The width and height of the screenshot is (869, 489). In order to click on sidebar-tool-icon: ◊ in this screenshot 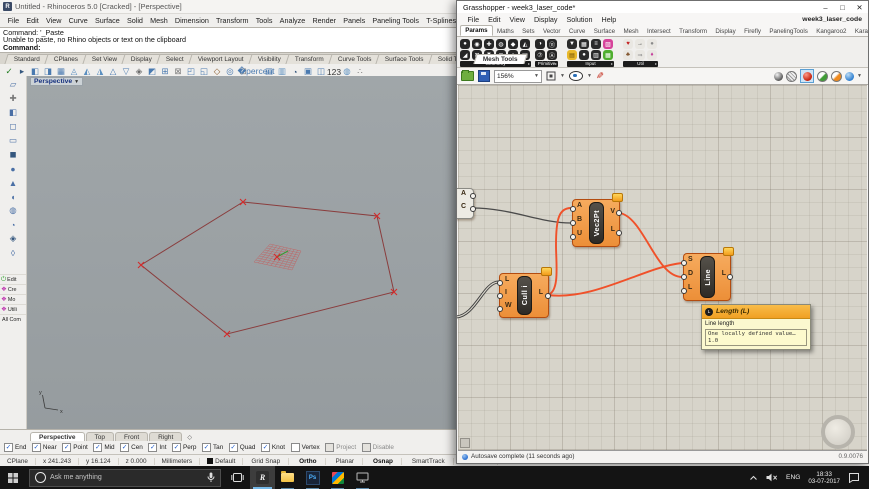, I will do `click(13, 252)`.